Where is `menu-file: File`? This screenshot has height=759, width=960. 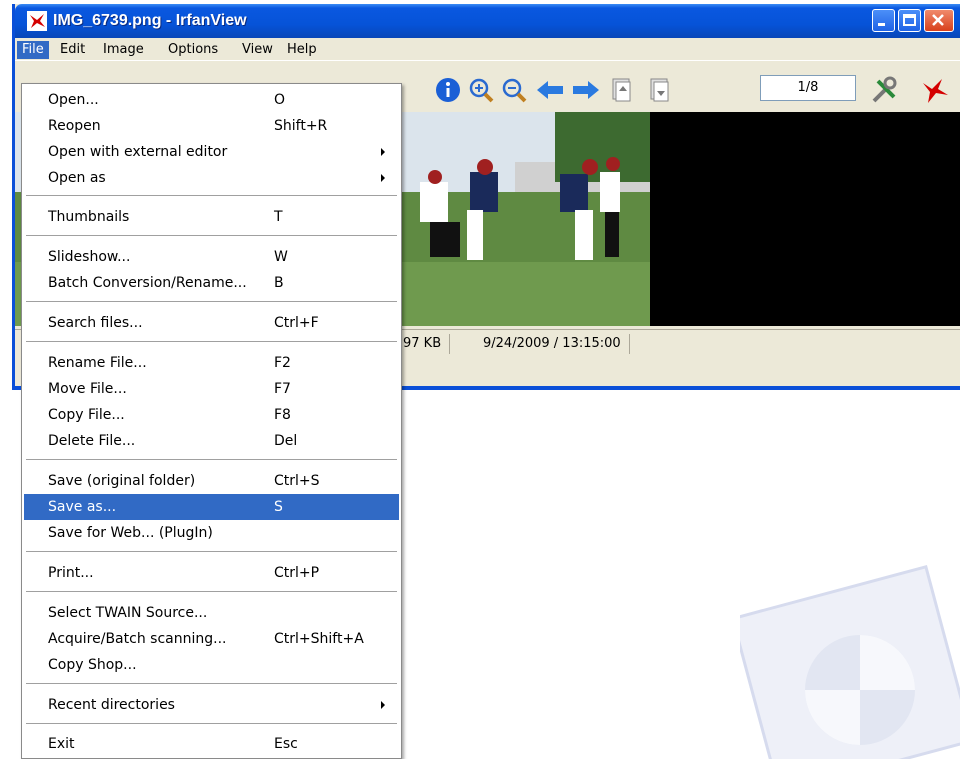
menu-file: File is located at coordinates (33, 50).